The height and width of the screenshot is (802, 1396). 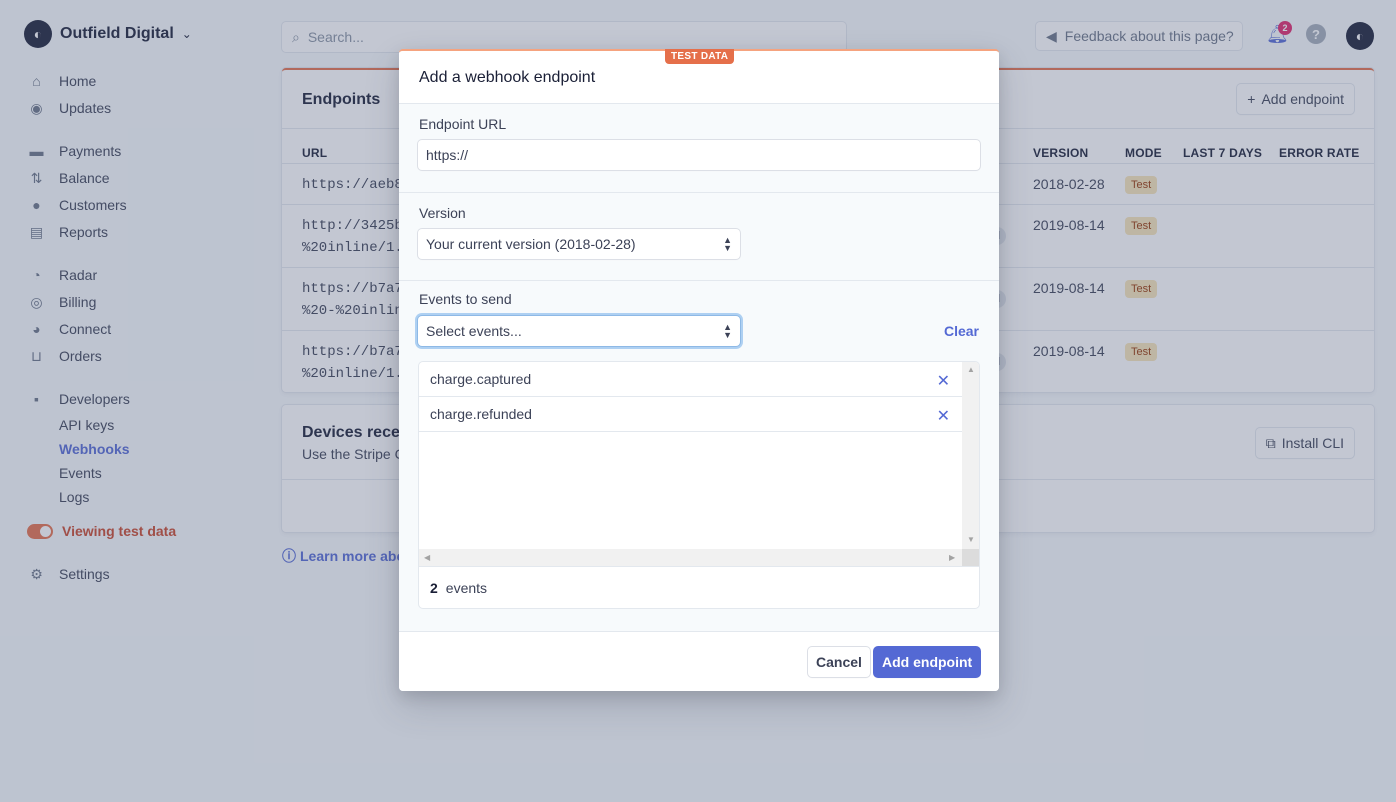 I want to click on horizontal-scrollbar: ◀ ▶, so click(x=690, y=557).